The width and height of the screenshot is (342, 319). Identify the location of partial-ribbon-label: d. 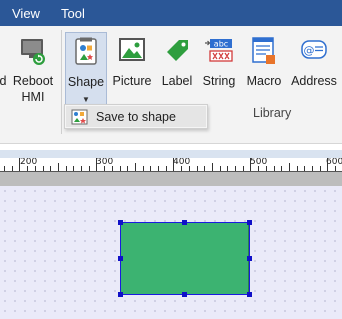
(3, 81).